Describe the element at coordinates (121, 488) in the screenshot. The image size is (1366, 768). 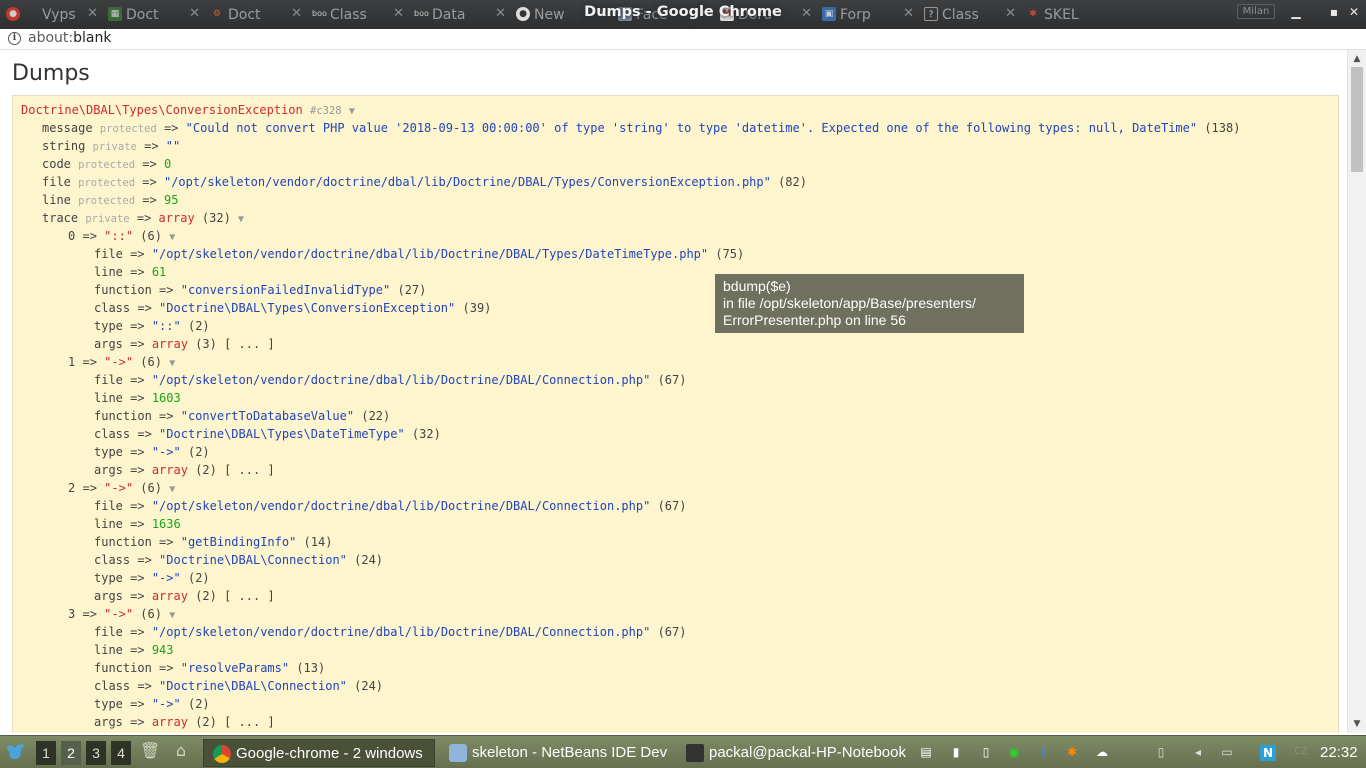
I see `trace-item-header: 2 => "->" (6) ▼` at that location.